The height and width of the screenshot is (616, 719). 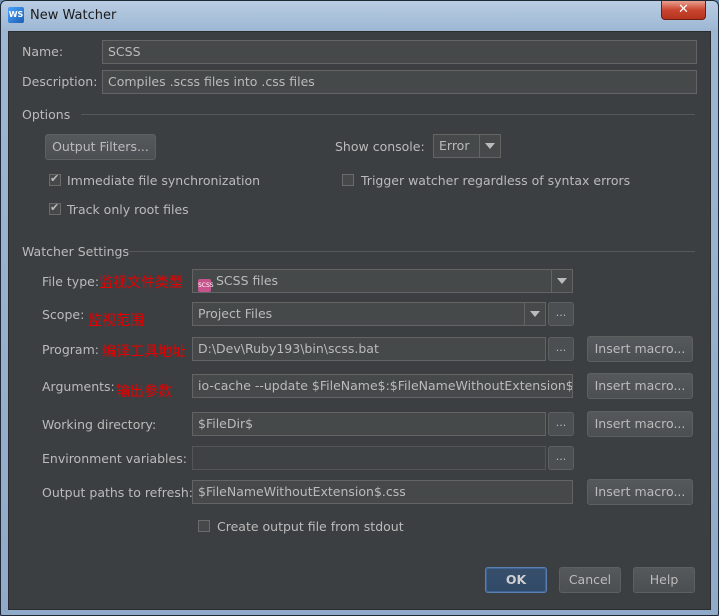 I want to click on close-button: ✕, so click(x=683, y=10).